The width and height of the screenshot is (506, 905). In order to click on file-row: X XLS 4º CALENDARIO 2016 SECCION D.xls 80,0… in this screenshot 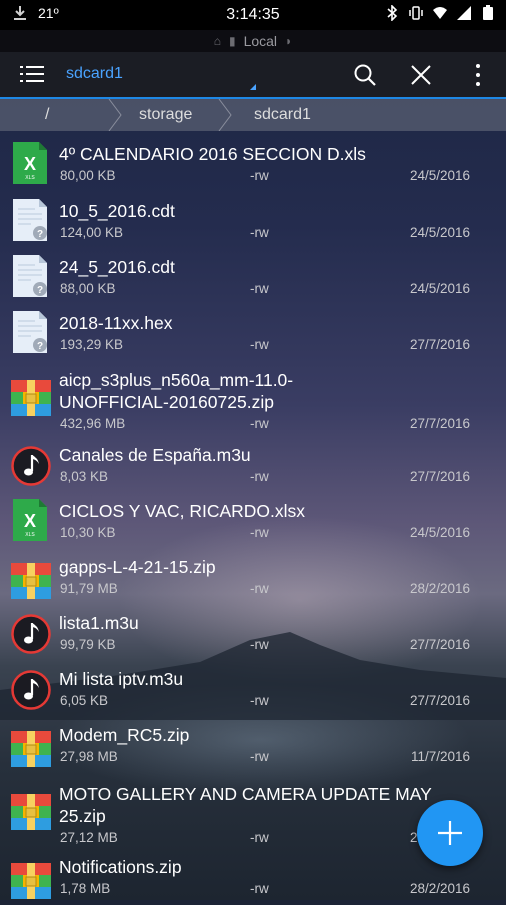, I will do `click(253, 166)`.